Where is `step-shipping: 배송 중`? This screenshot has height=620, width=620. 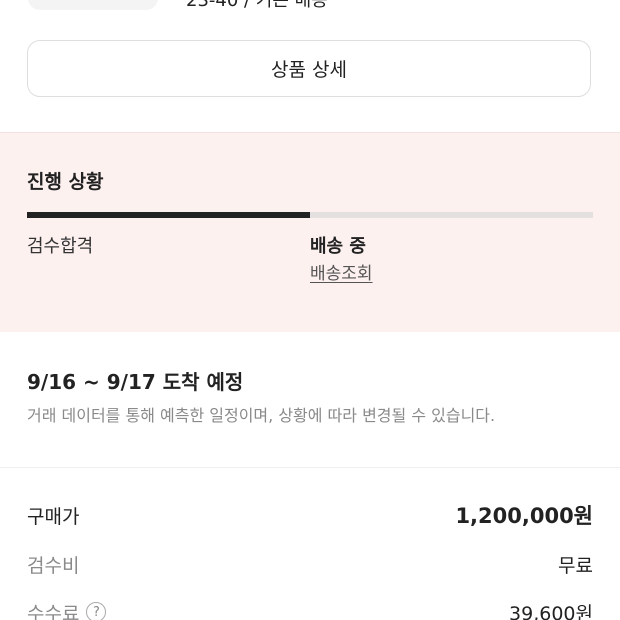
step-shipping: 배송 중 is located at coordinates (338, 246).